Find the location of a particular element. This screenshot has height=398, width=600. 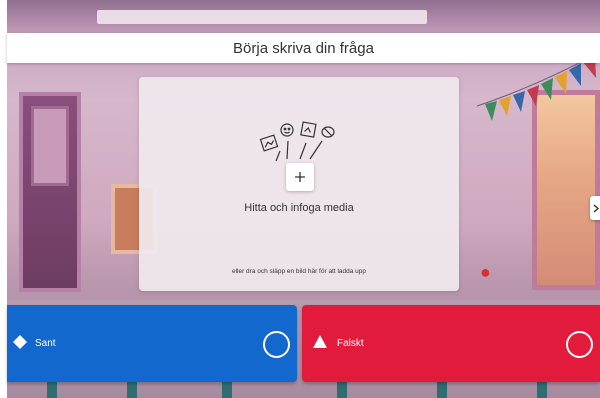

apple-icon: ● is located at coordinates (485, 272).